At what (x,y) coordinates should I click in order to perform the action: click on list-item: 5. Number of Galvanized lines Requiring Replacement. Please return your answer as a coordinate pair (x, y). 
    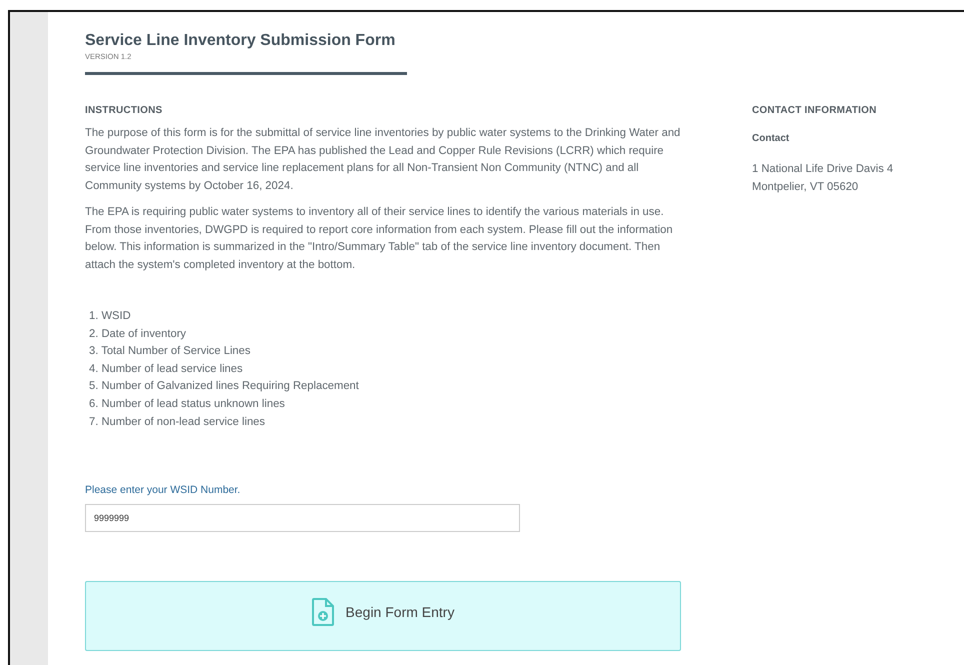
    Looking at the image, I should click on (224, 386).